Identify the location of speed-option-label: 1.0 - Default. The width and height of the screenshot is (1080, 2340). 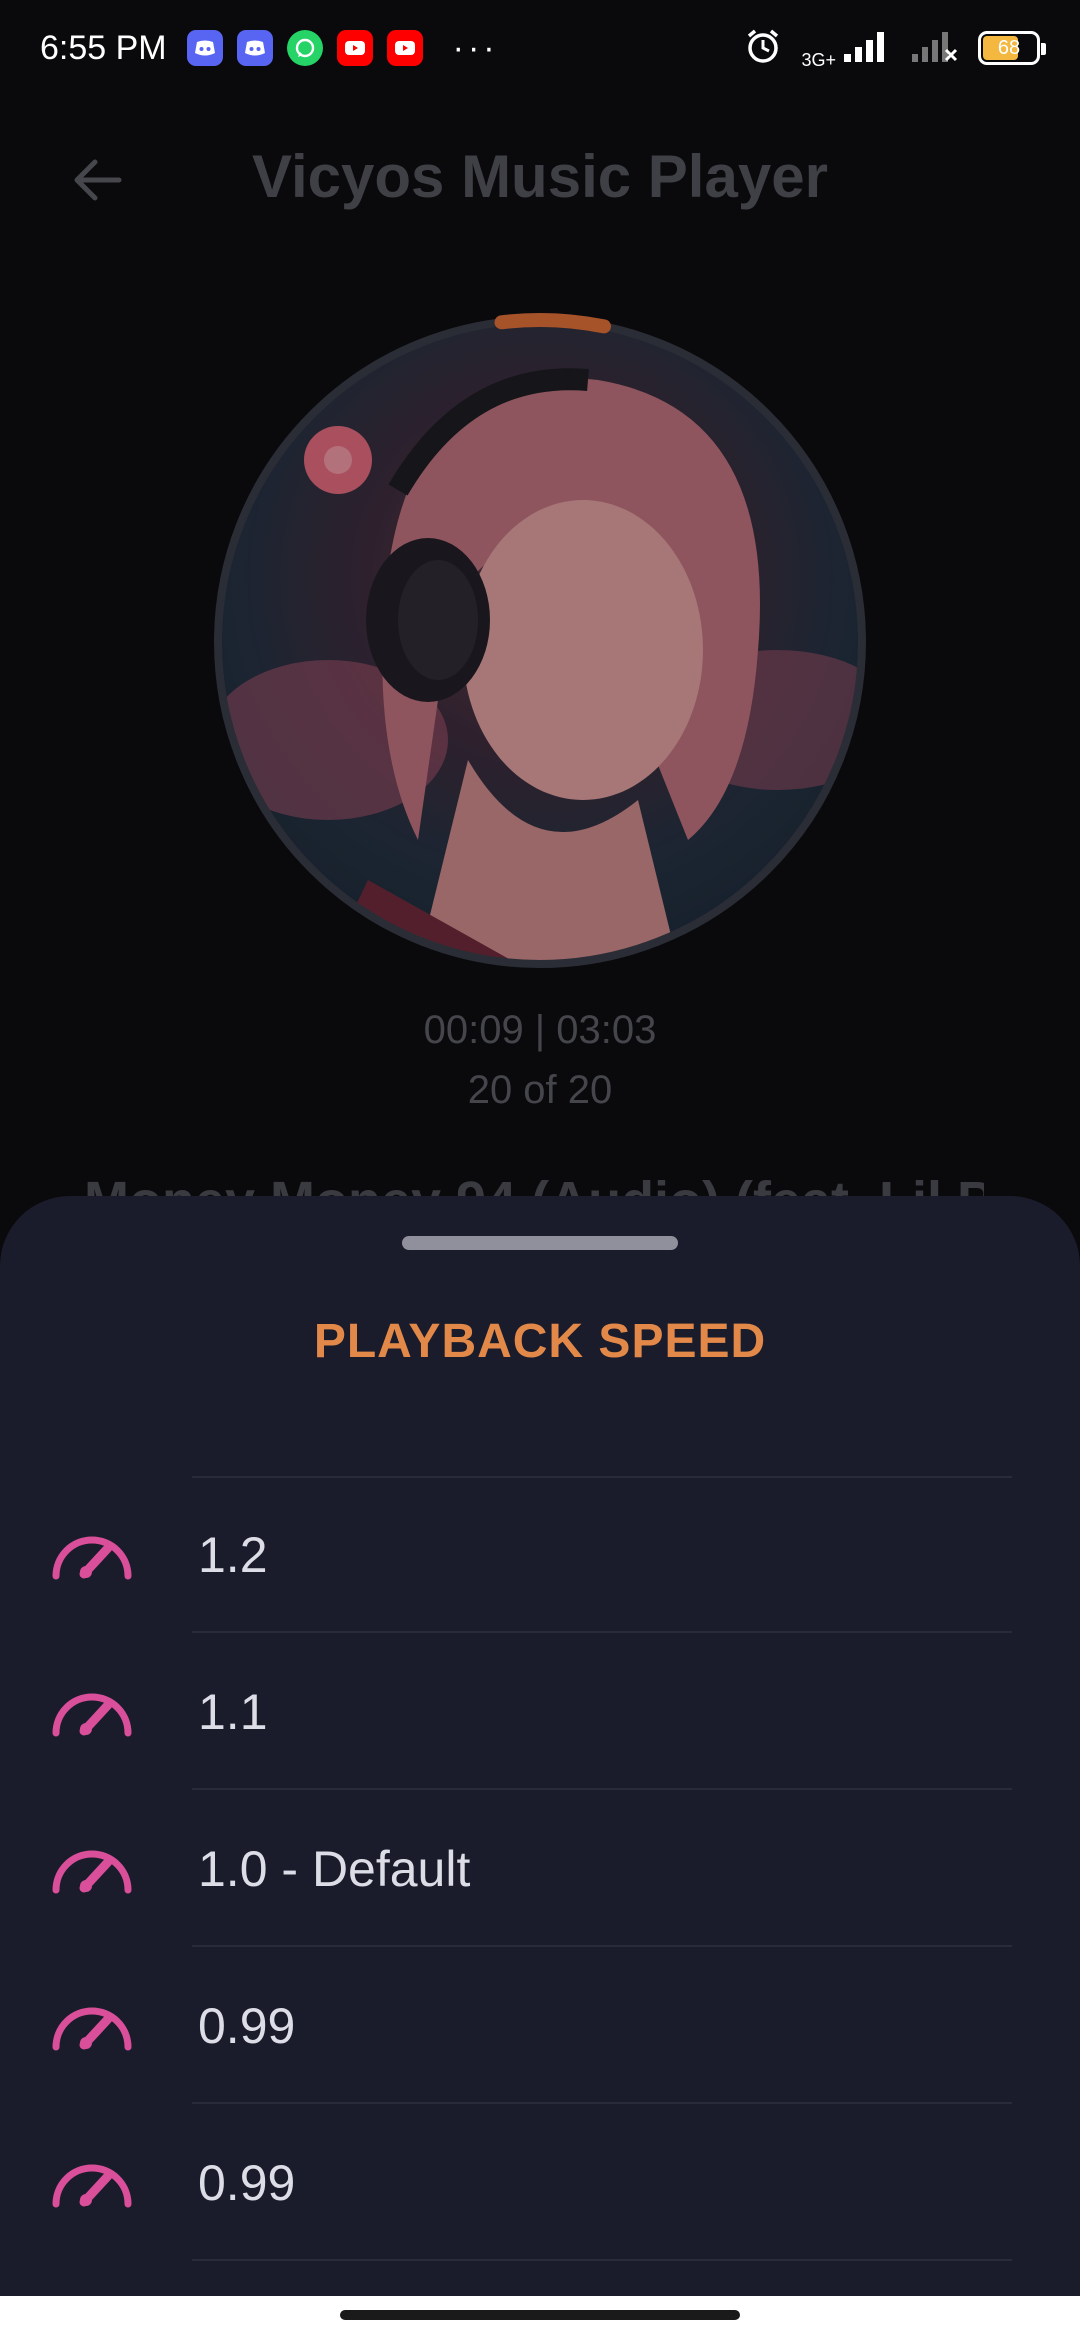
(334, 1868).